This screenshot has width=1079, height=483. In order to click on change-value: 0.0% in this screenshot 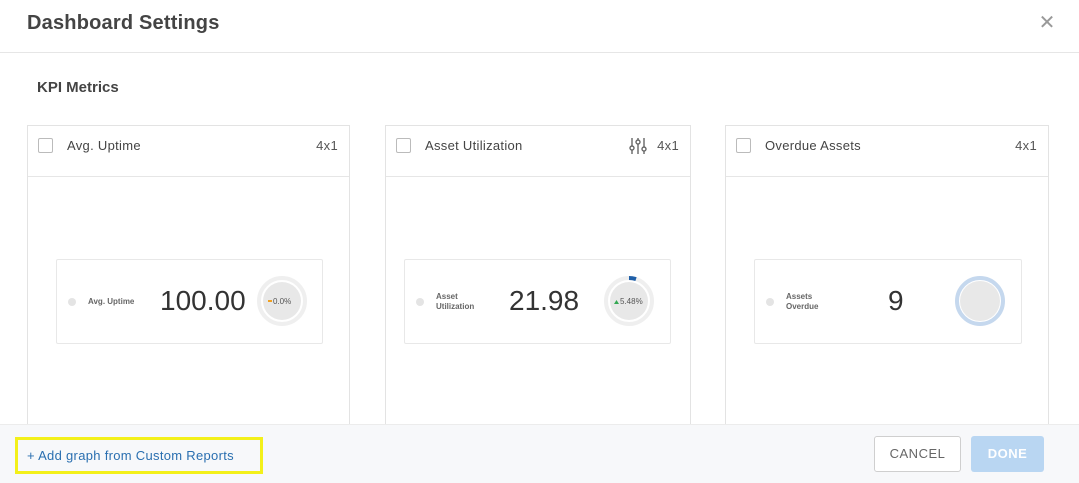, I will do `click(282, 301)`.